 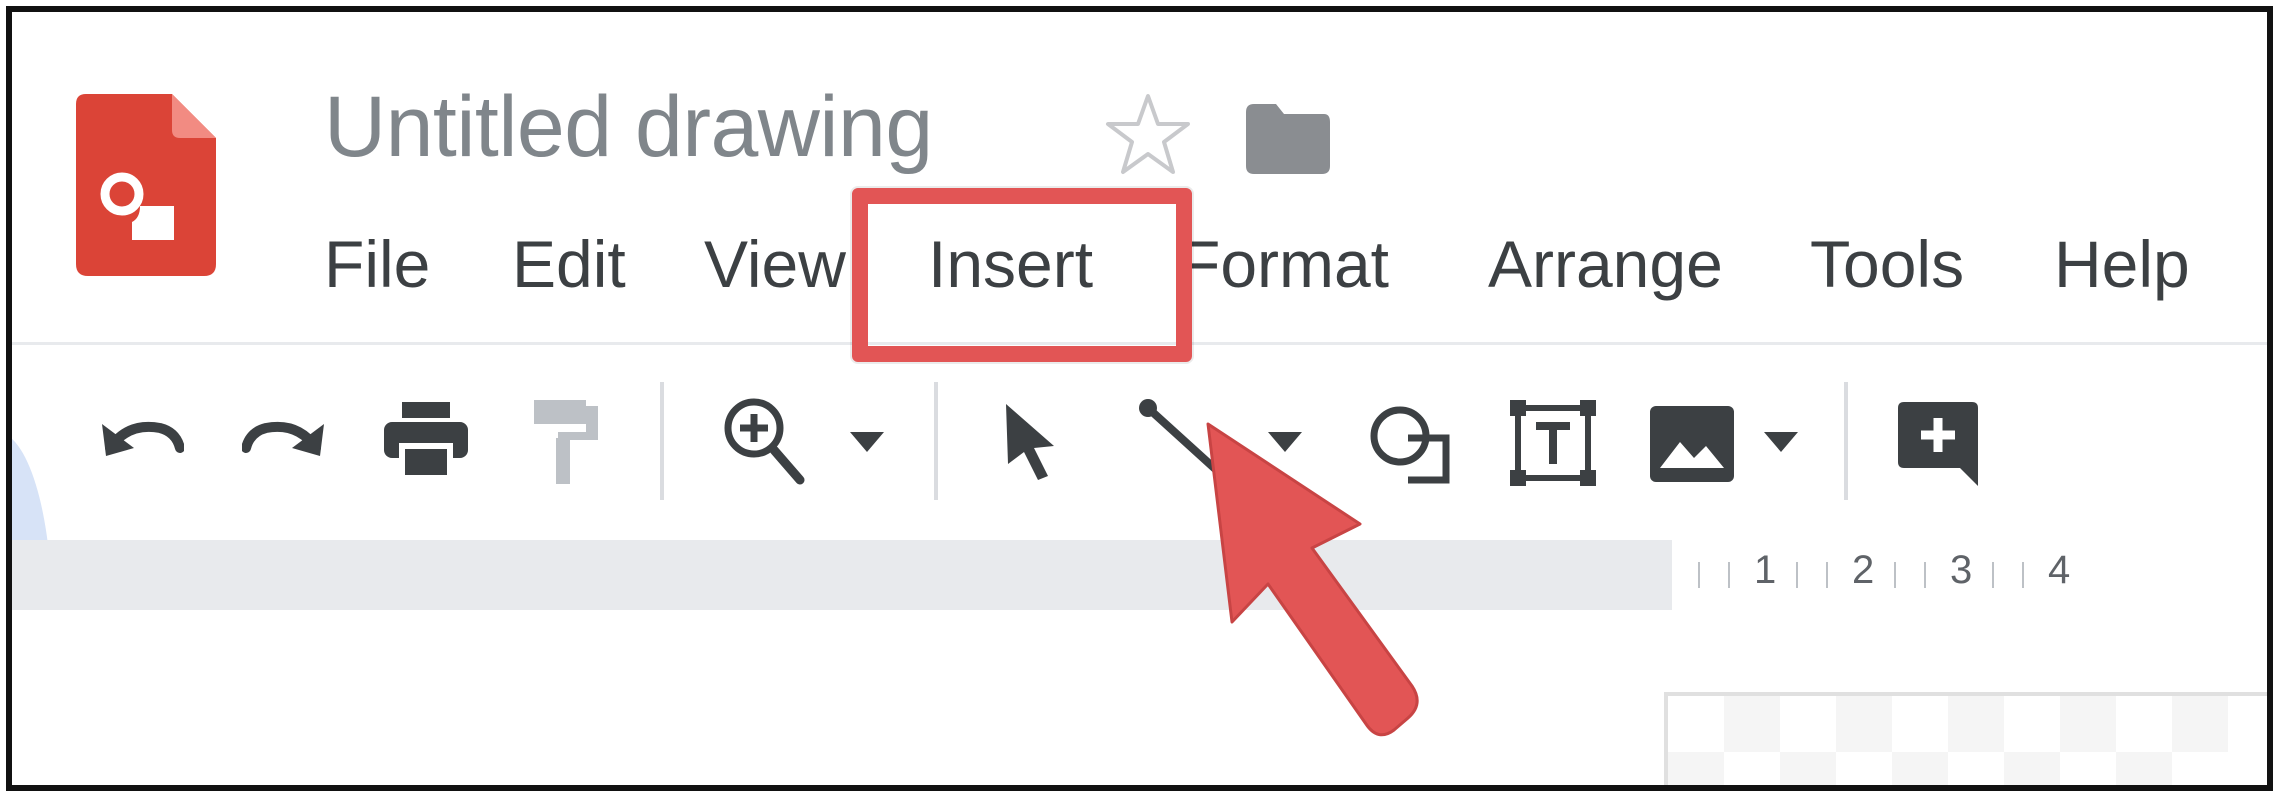 I want to click on redo-icon, so click(x=285, y=438).